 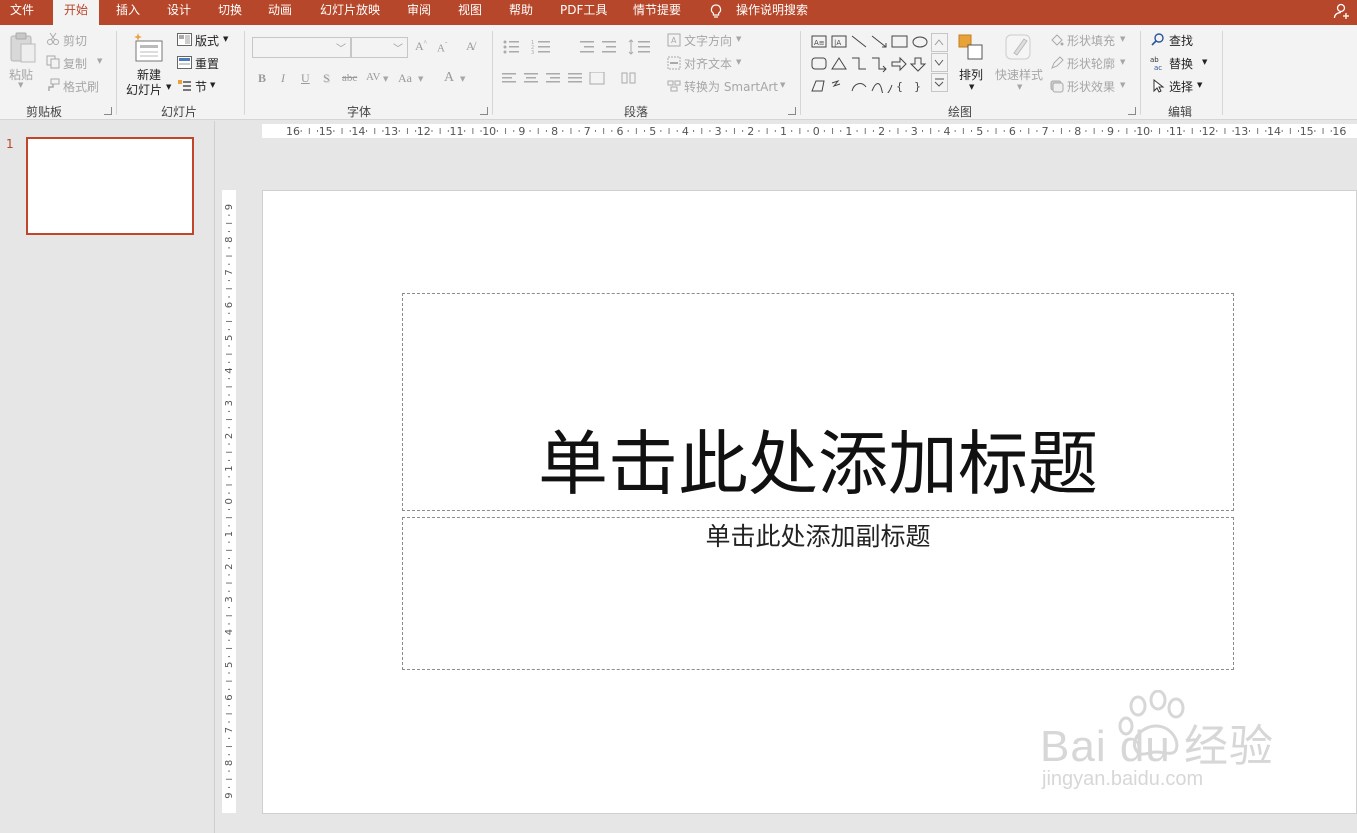 What do you see at coordinates (1132, 111) in the screenshot?
I see `drawing-launcher-icon` at bounding box center [1132, 111].